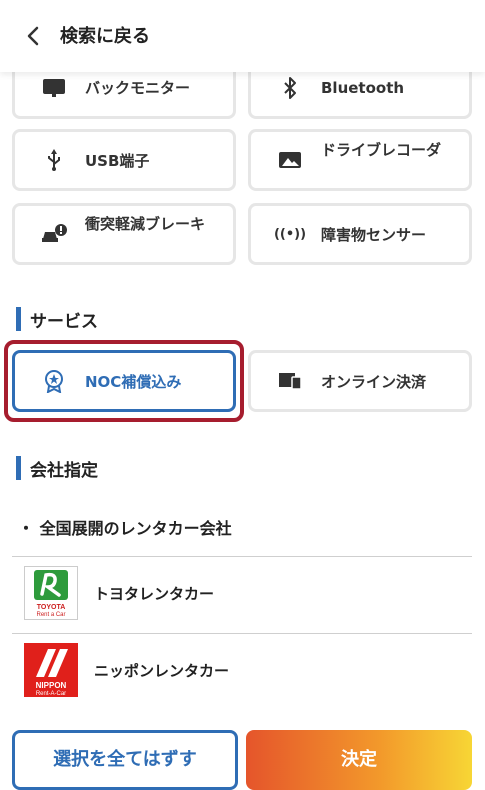 This screenshot has width=485, height=790. I want to click on chip-label: ドライブレコーダ, so click(381, 150).